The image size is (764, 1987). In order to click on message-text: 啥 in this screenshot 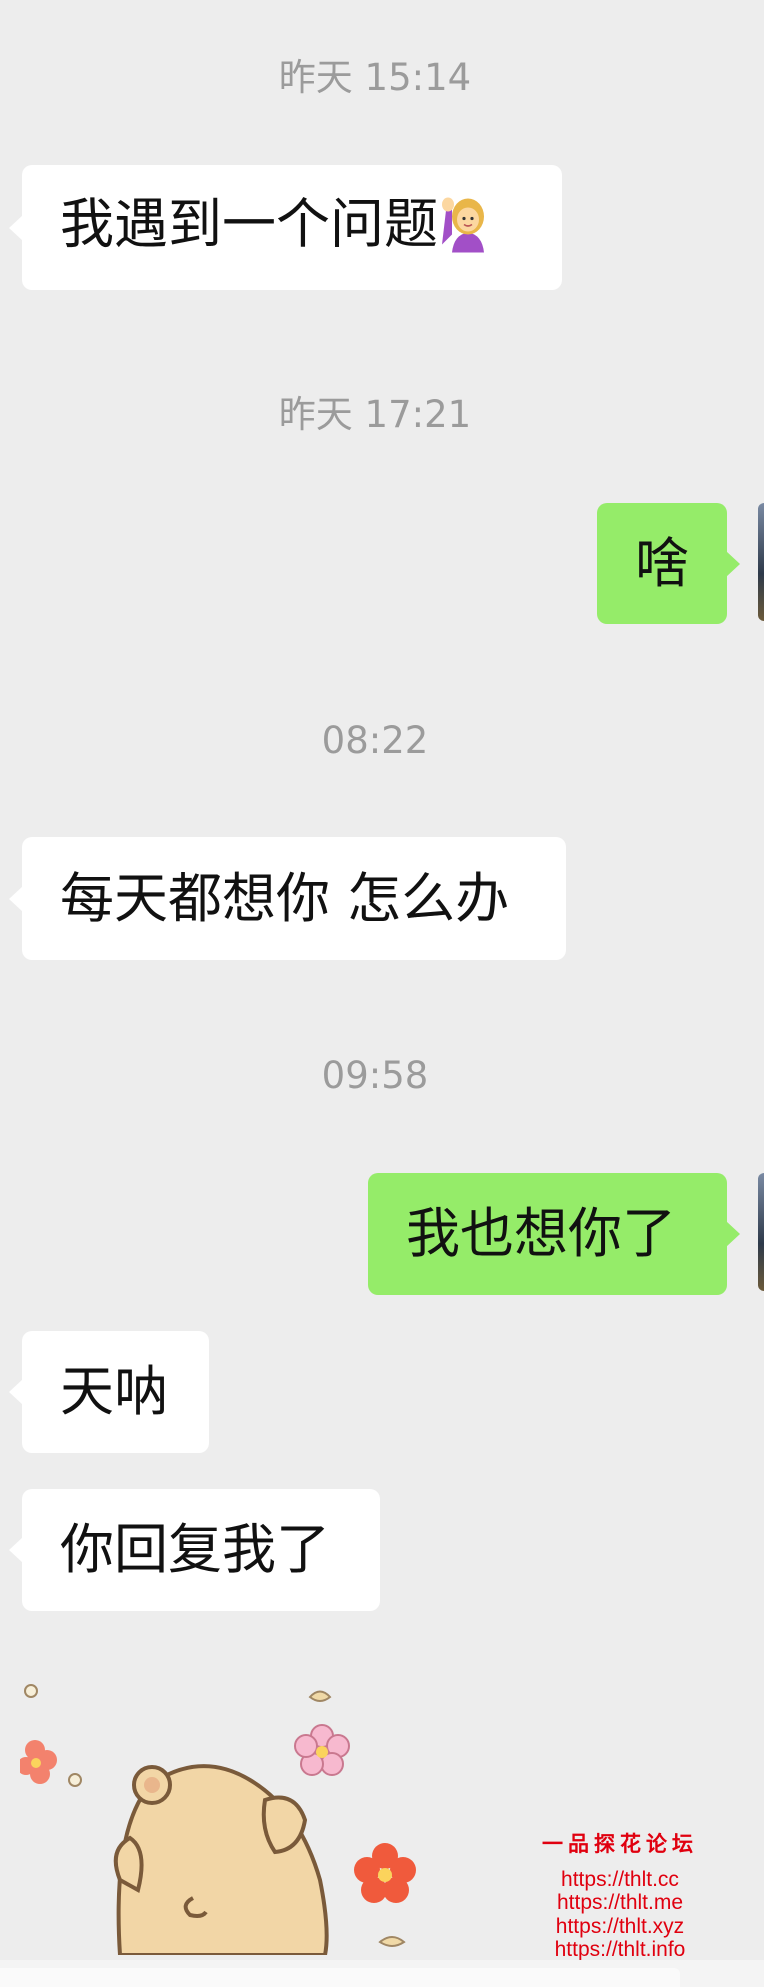, I will do `click(662, 563)`.